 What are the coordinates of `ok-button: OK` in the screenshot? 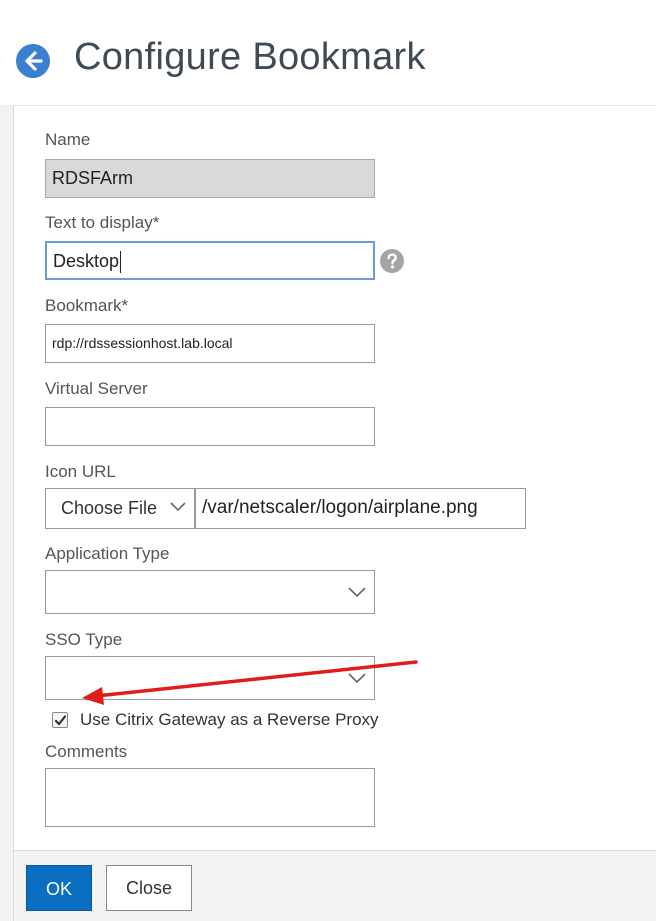 It's located at (59, 888).